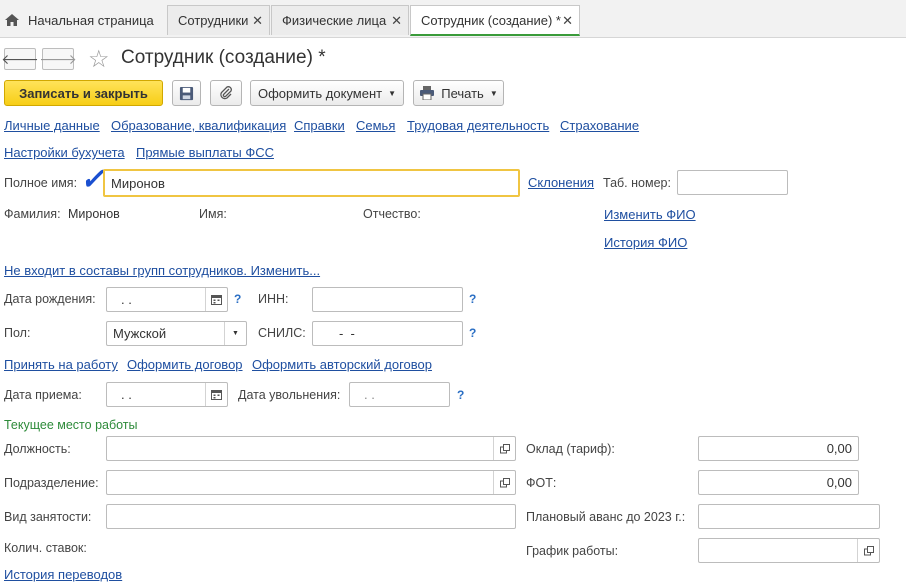  What do you see at coordinates (570, 449) in the screenshot?
I see `salary-label: Оклад (тариф):` at bounding box center [570, 449].